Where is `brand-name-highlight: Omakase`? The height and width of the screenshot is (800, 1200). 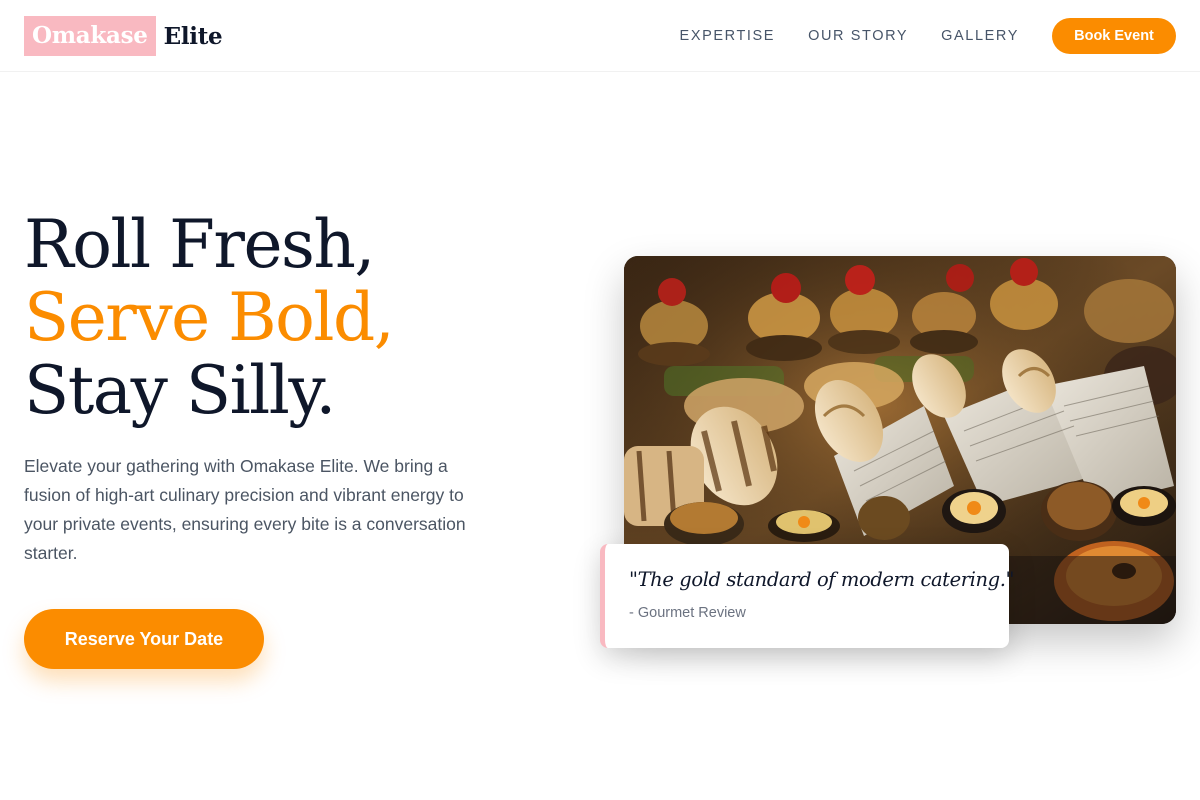
brand-name-highlight: Omakase is located at coordinates (90, 36).